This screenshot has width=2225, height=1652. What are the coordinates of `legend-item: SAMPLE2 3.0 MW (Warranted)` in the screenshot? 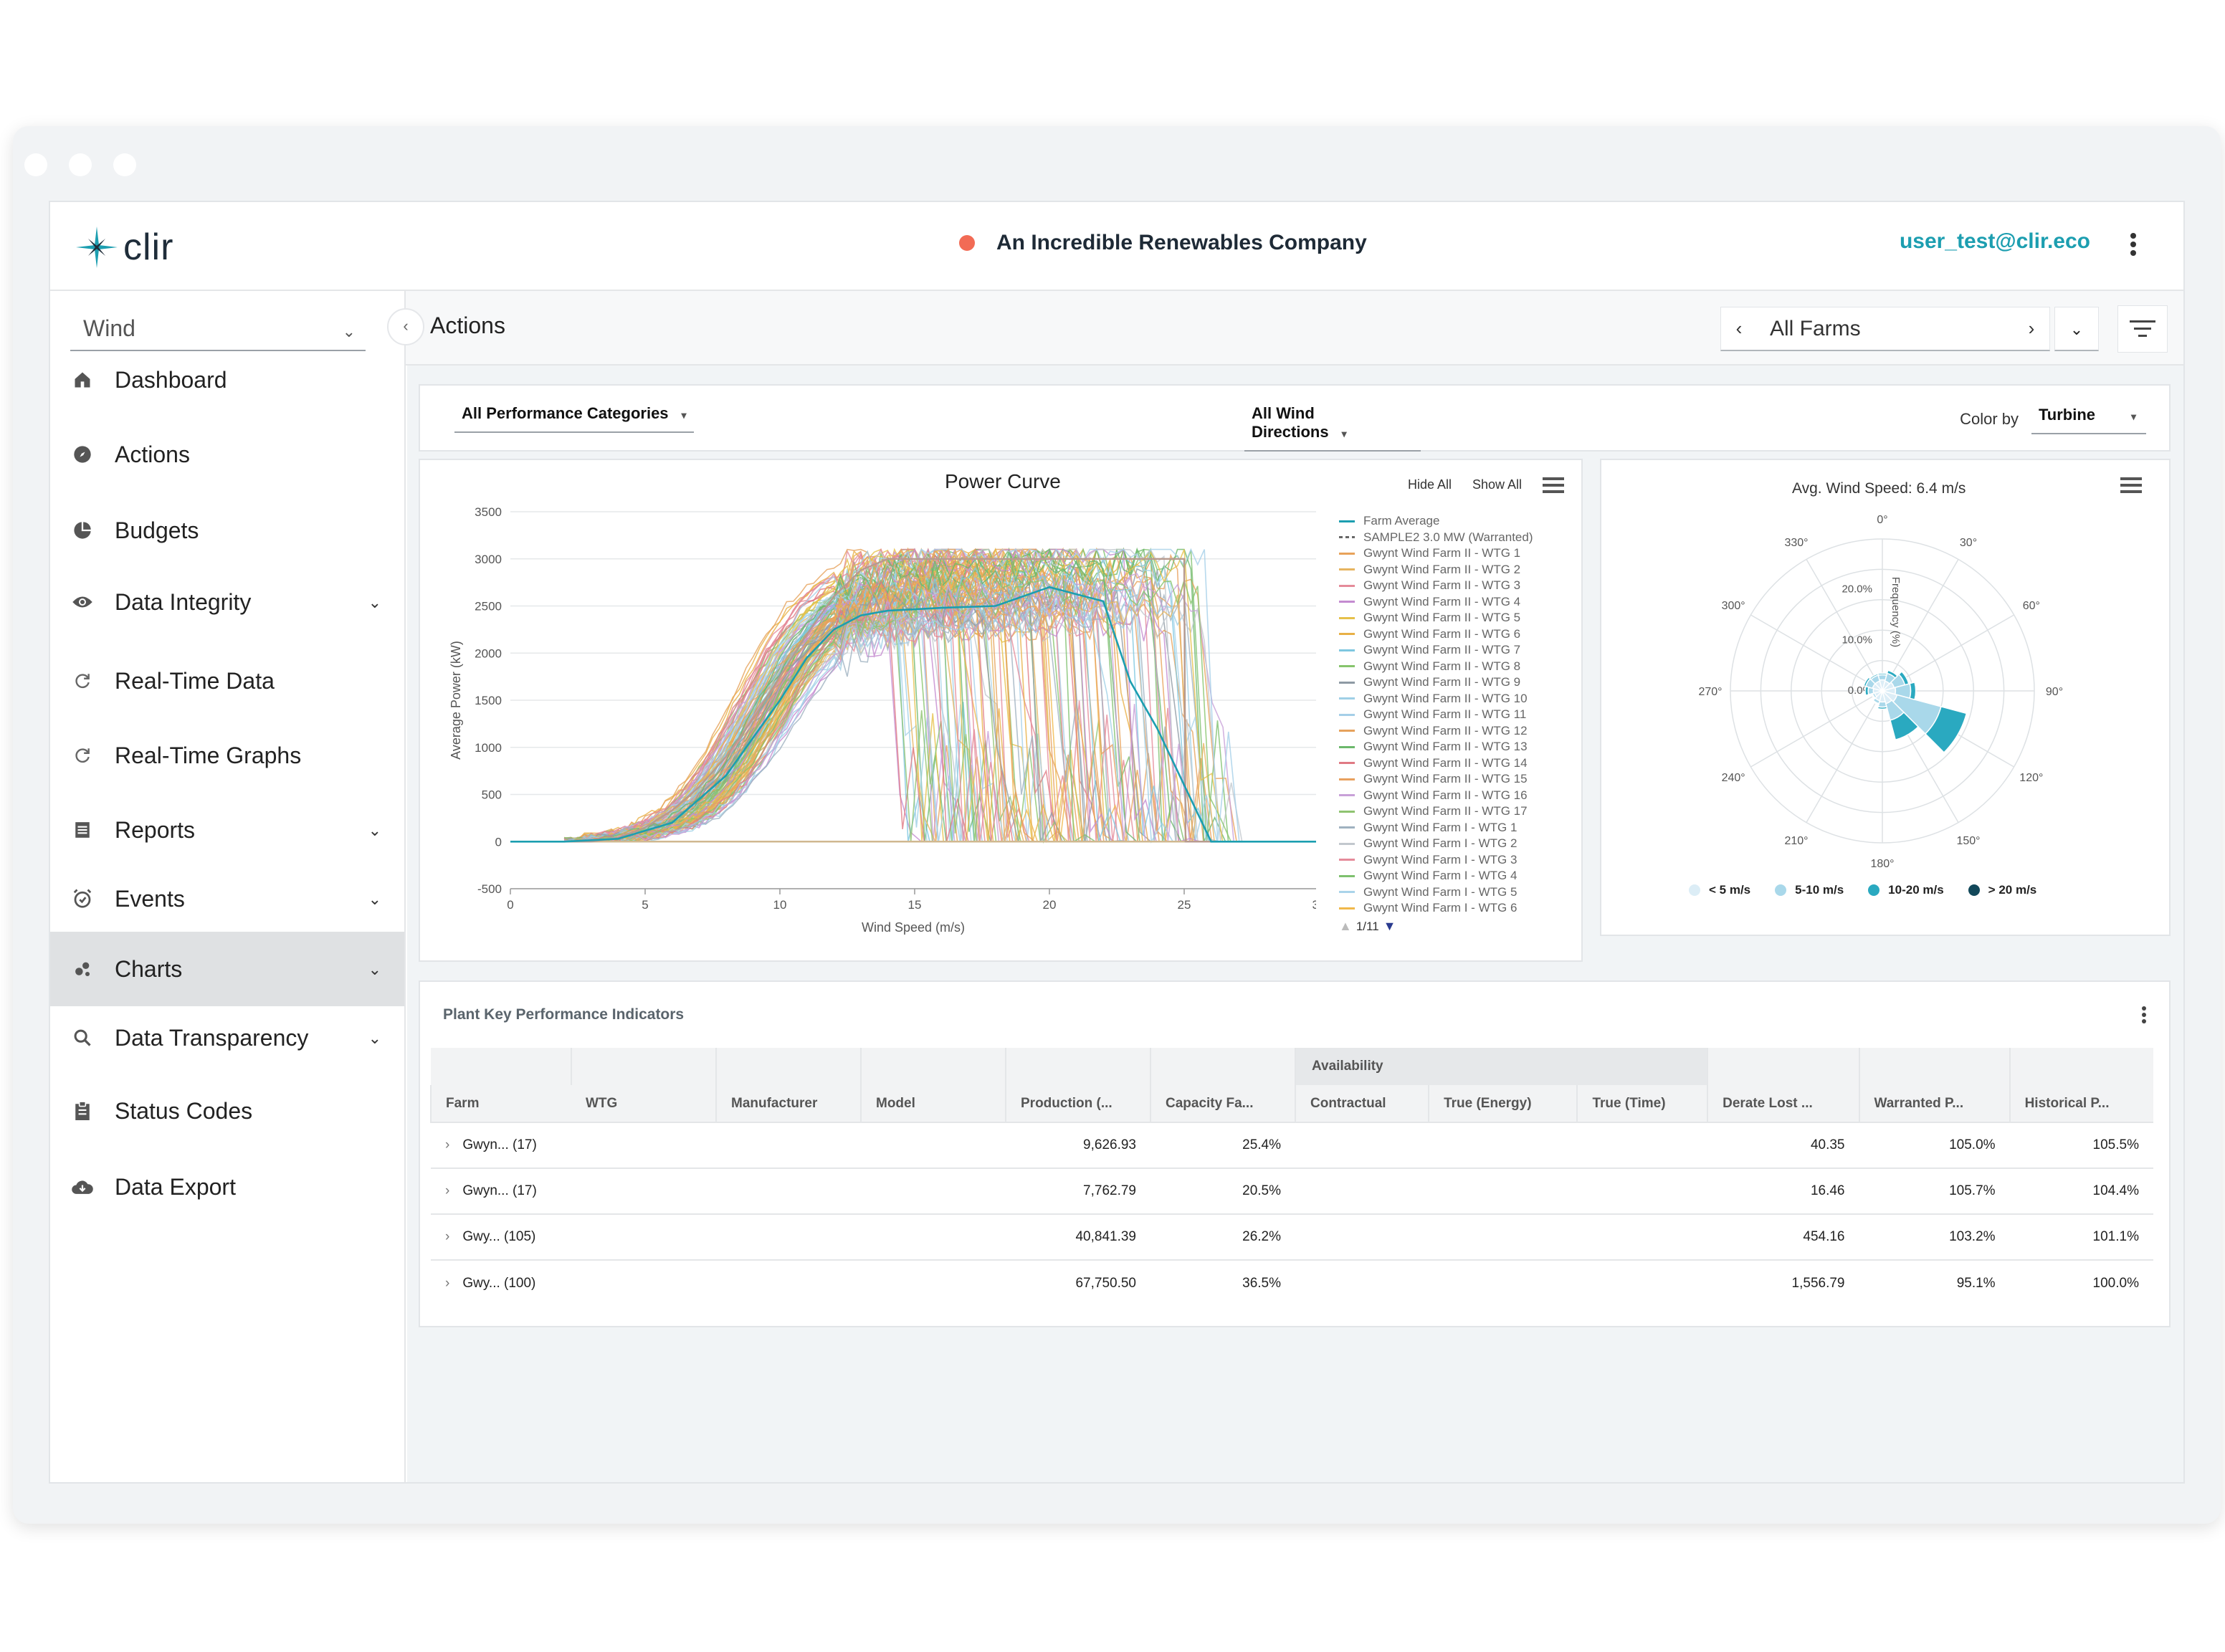 It's located at (1436, 538).